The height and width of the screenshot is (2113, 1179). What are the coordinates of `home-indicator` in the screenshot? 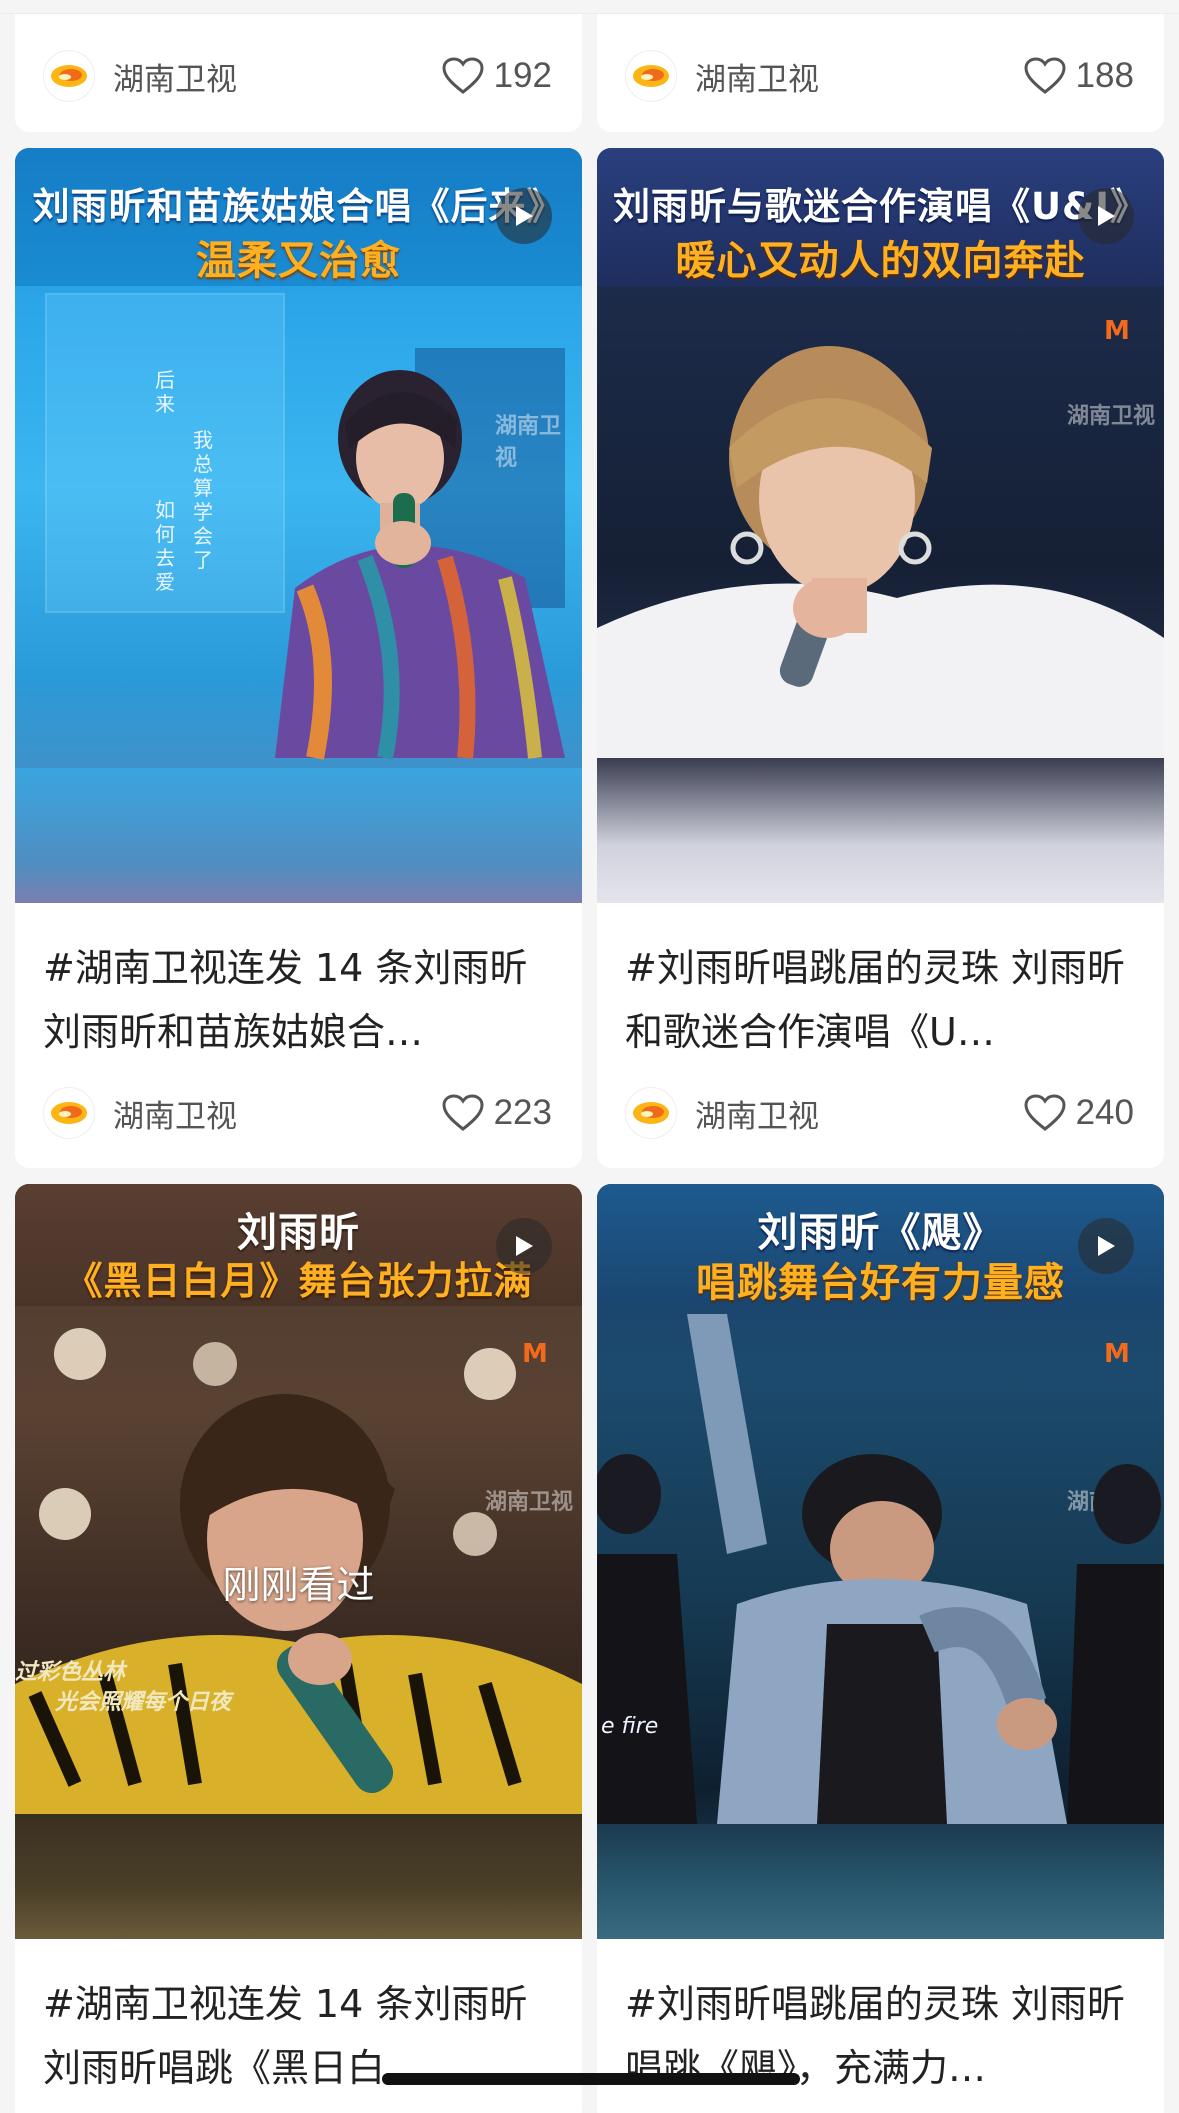 It's located at (591, 2079).